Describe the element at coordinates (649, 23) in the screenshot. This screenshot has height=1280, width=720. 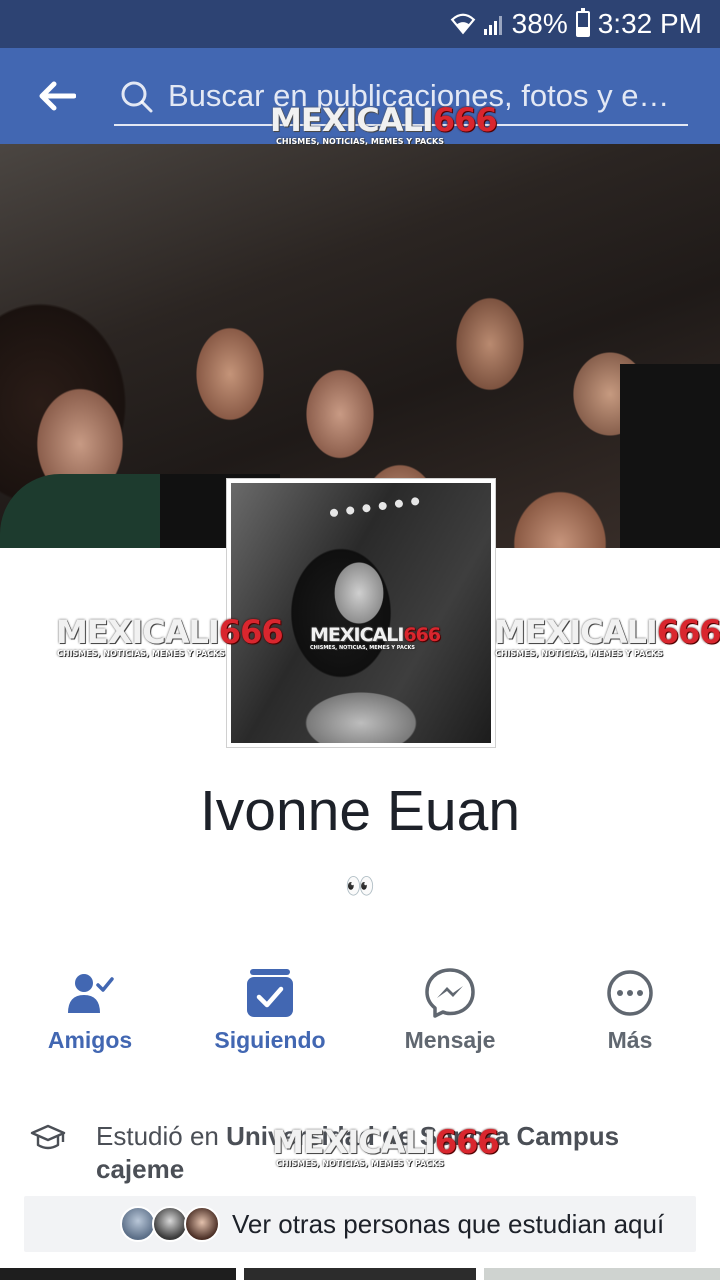
I see `clock: 3:32 PM` at that location.